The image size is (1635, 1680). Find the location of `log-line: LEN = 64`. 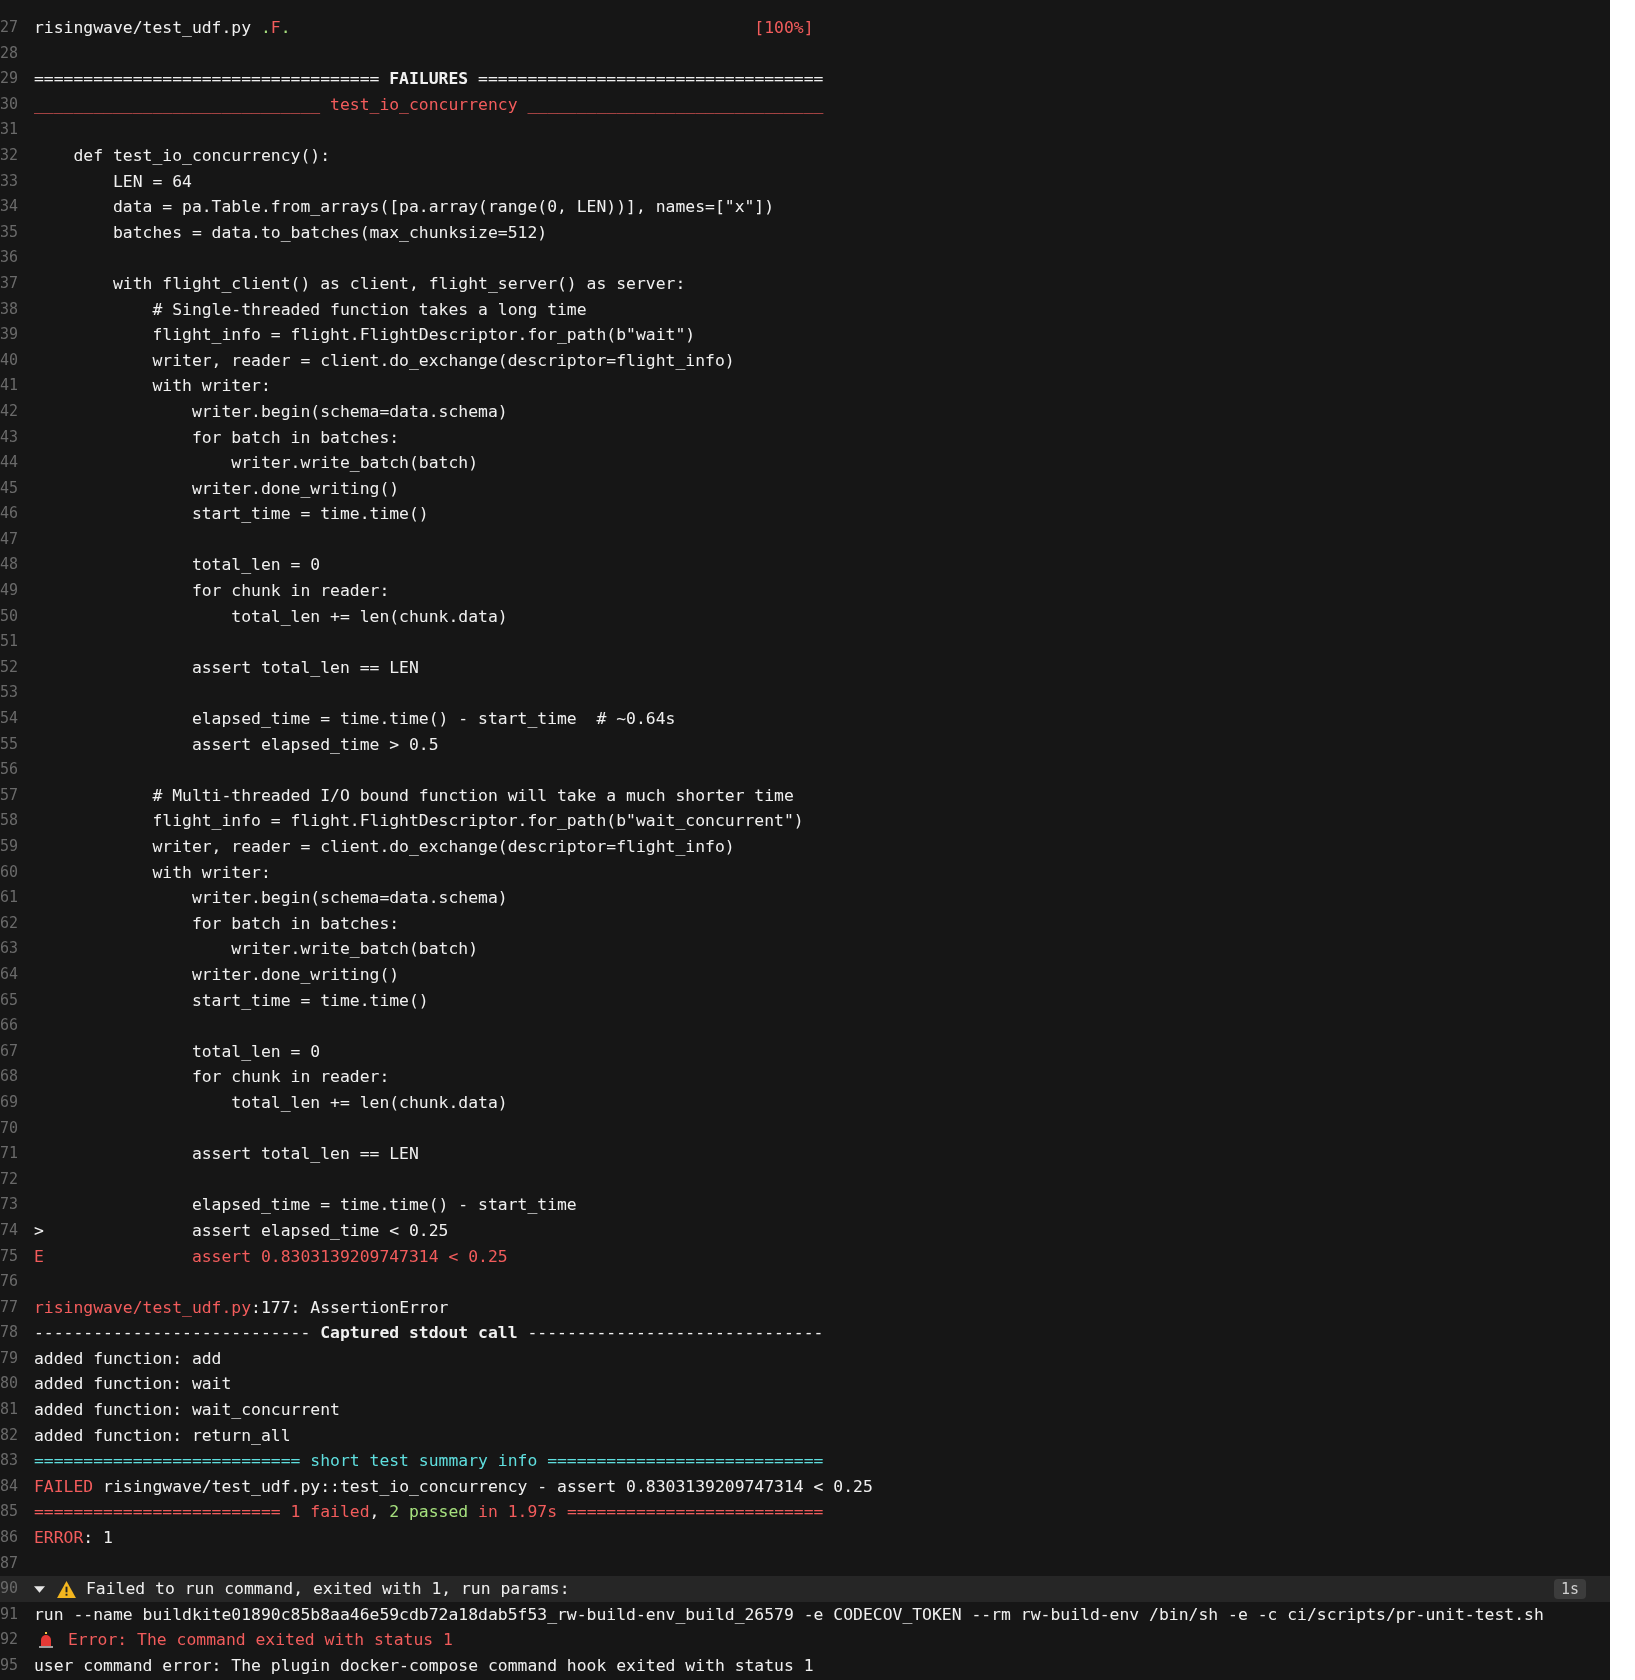

log-line: LEN = 64 is located at coordinates (151, 181).